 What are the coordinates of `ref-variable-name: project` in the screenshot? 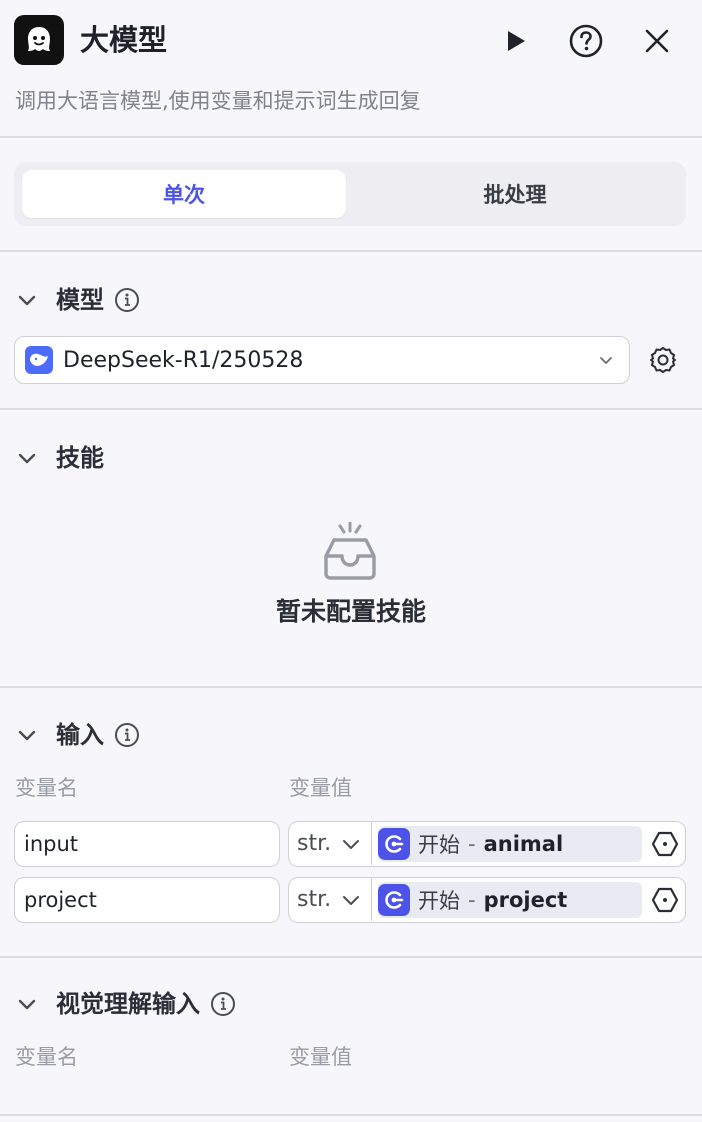 It's located at (525, 900).